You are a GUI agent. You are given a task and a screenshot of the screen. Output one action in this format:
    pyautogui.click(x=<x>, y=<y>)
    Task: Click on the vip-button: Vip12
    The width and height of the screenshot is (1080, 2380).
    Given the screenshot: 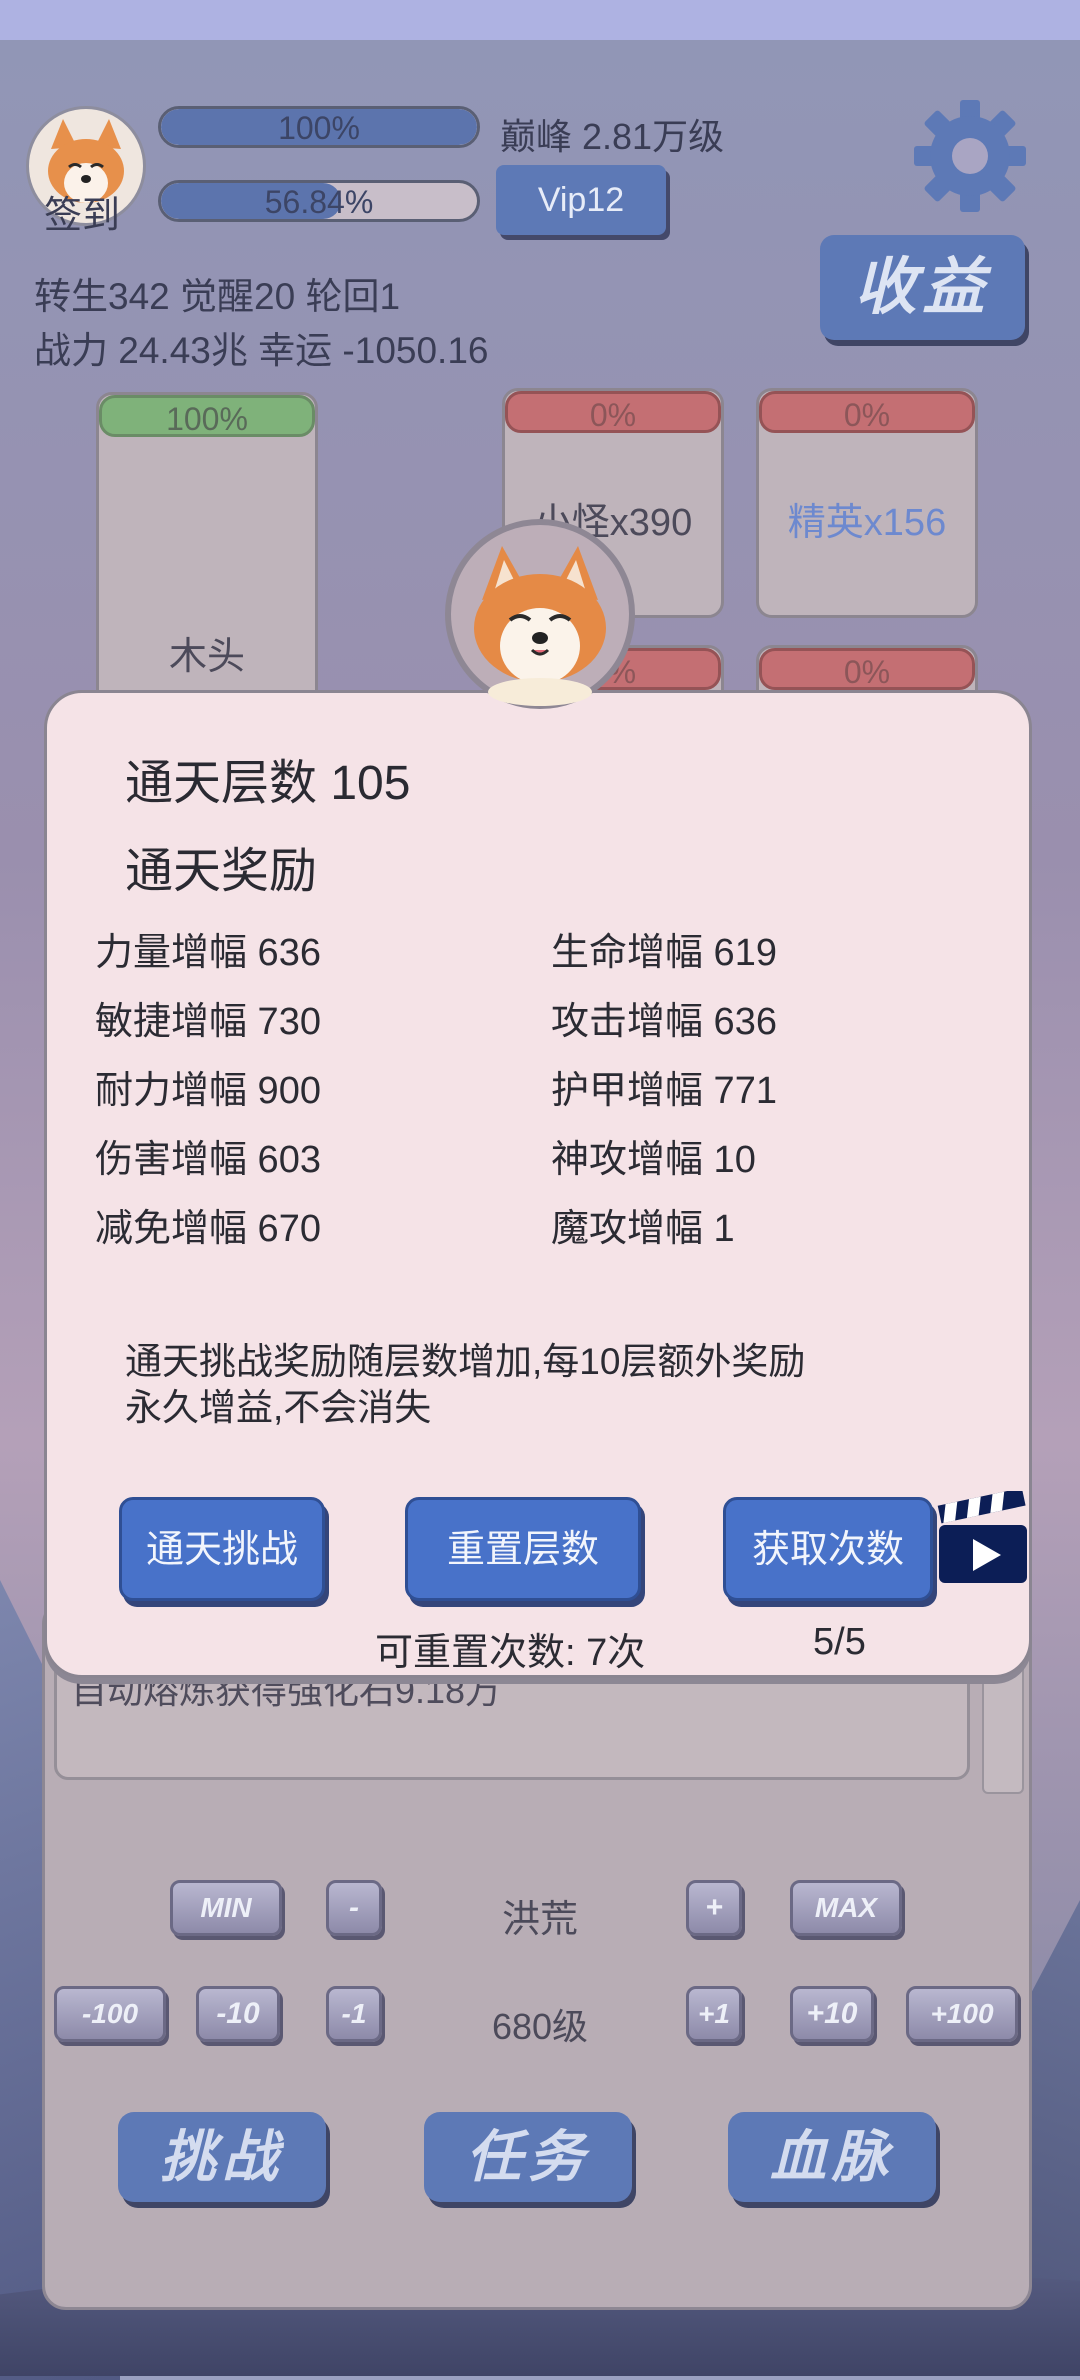 What is the action you would take?
    pyautogui.click(x=581, y=200)
    